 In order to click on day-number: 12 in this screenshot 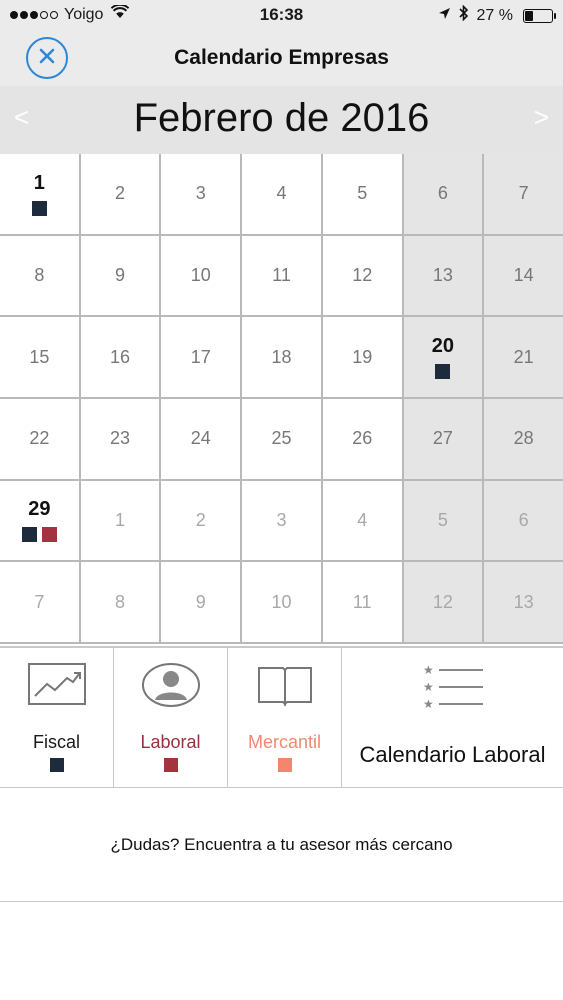, I will do `click(442, 601)`.